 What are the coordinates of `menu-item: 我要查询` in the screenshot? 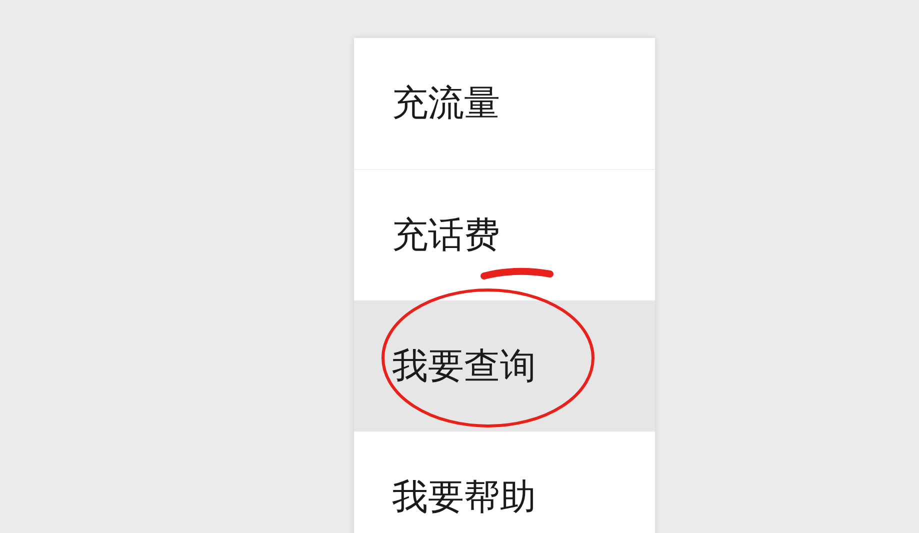 It's located at (504, 365).